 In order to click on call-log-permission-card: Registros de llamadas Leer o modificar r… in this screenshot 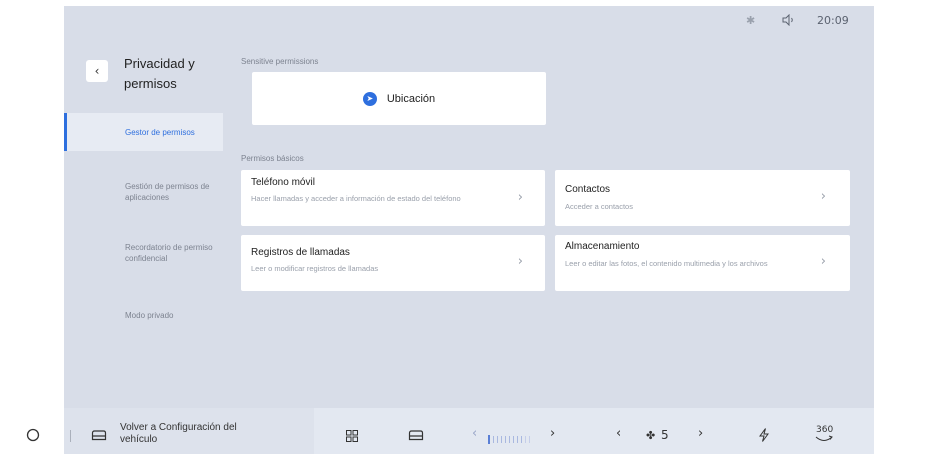, I will do `click(393, 263)`.